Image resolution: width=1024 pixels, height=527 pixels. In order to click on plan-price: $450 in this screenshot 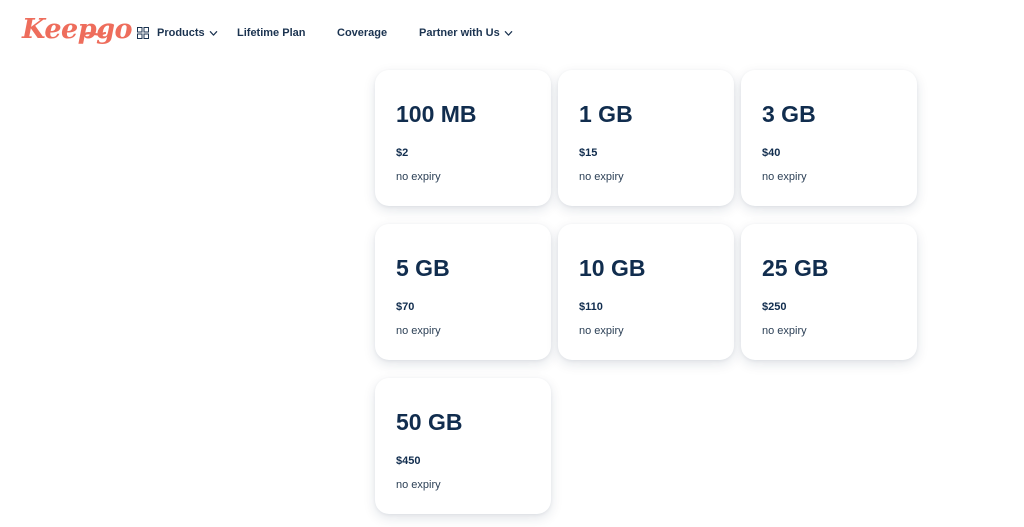, I will do `click(408, 461)`.